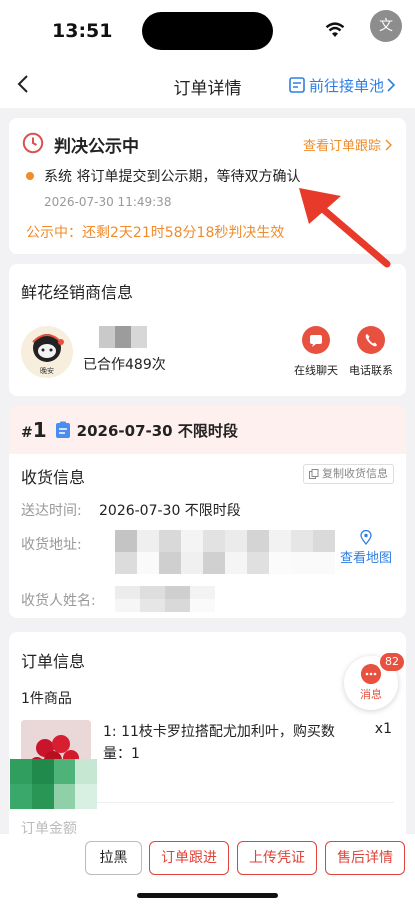 The height and width of the screenshot is (908, 415). I want to click on blacklist-button: 拉黑, so click(113, 858).